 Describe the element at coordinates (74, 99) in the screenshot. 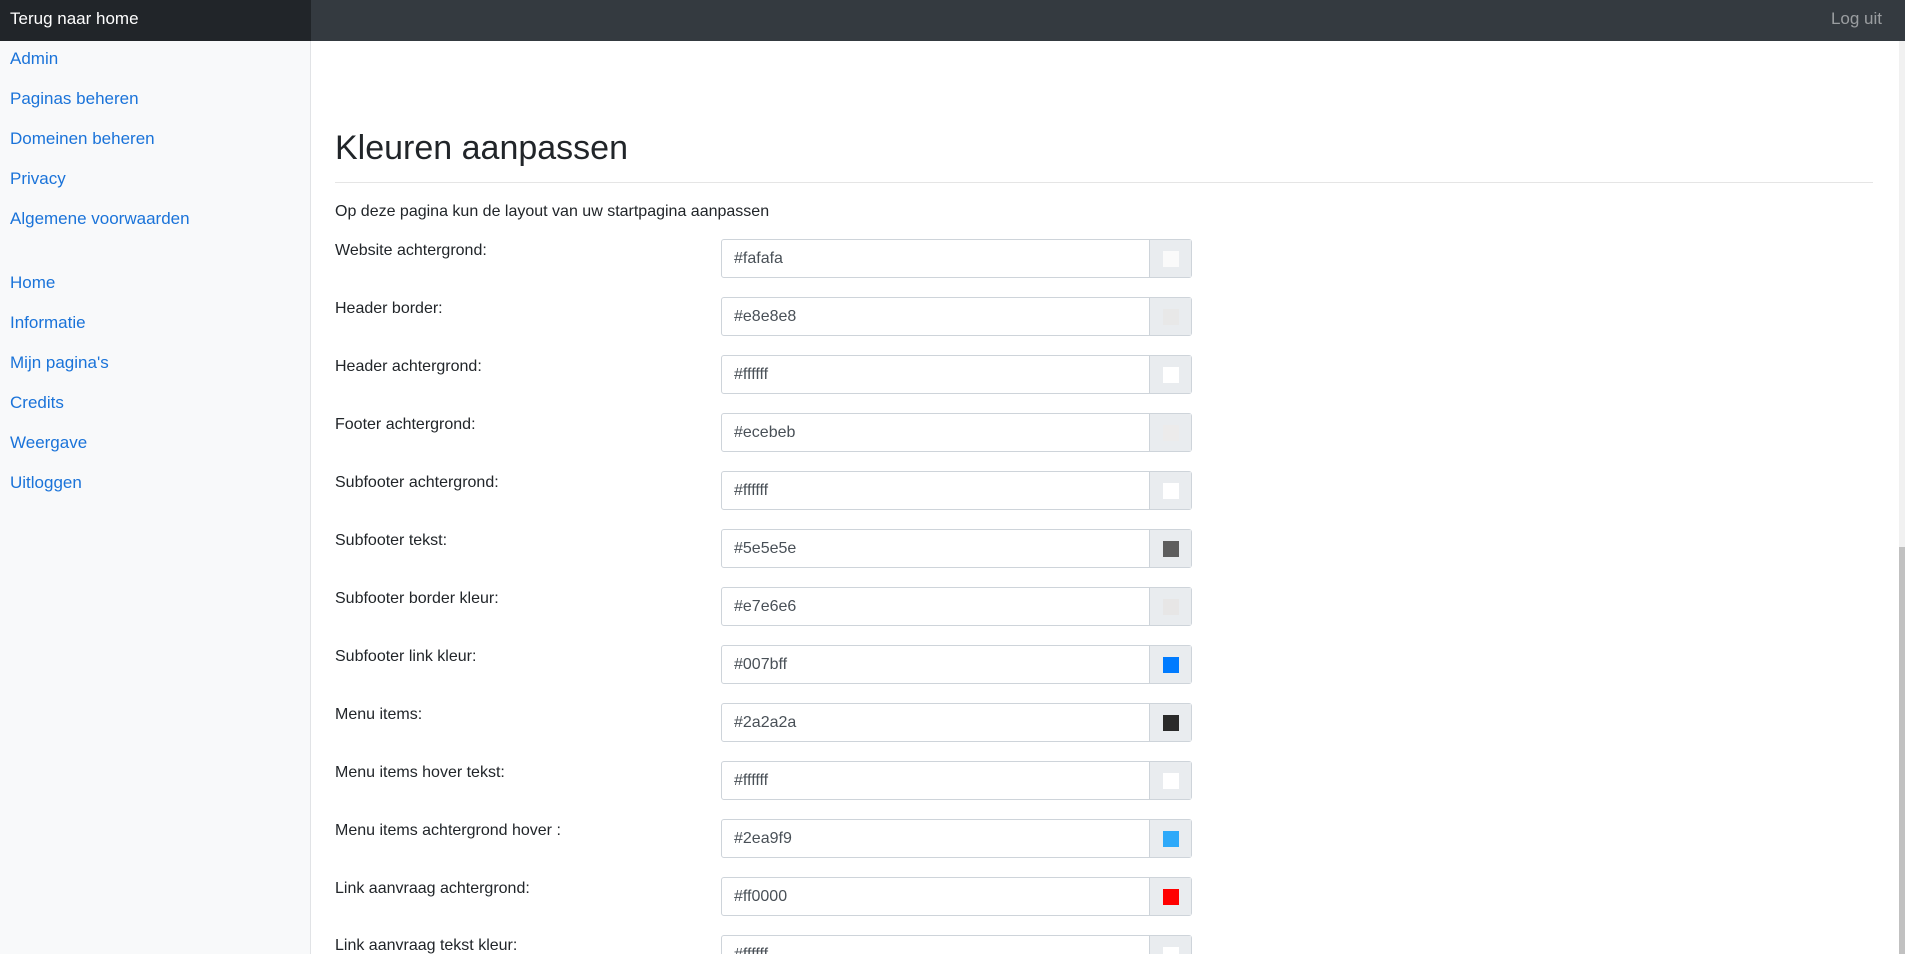

I see `sidebar-item-paginas-beheren: Paginas beheren` at that location.